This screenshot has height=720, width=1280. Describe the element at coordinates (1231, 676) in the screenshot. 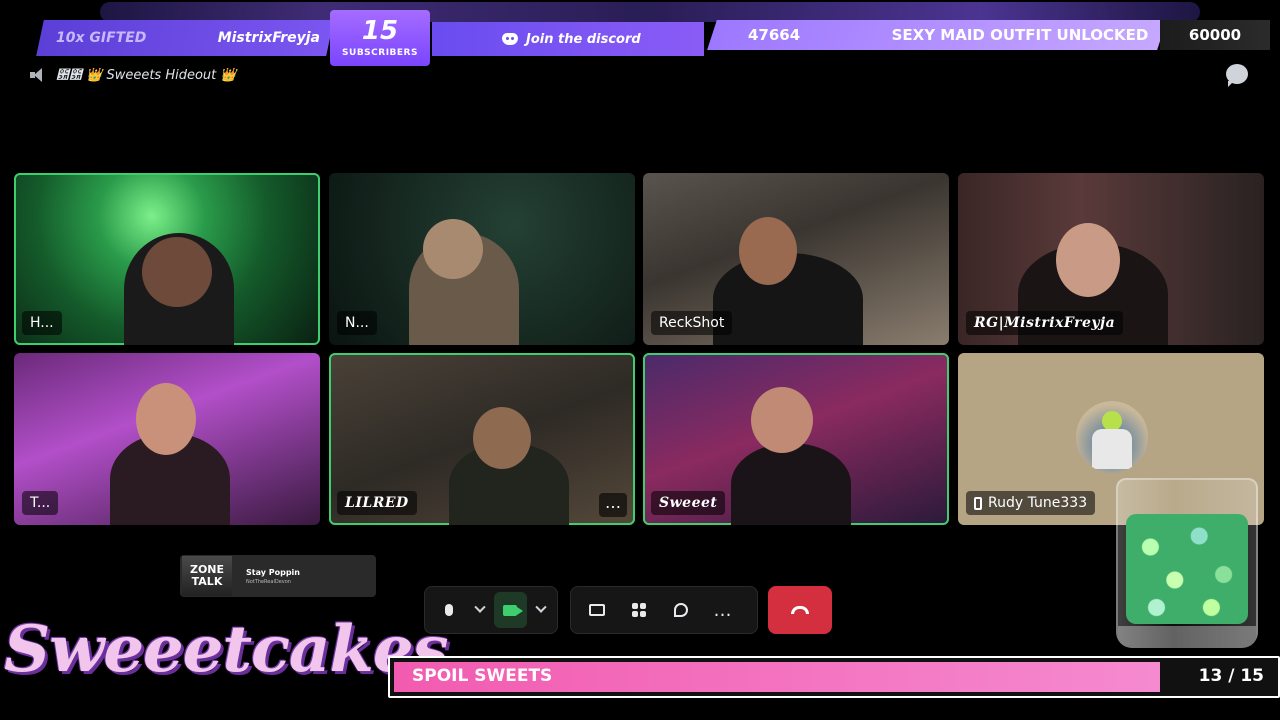

I see `spoil-count: 13 / 15` at that location.